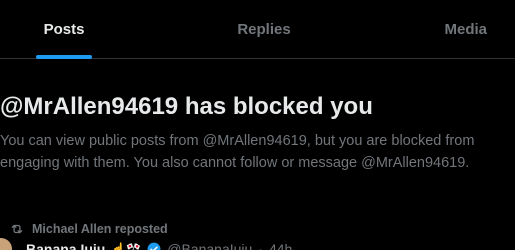 The width and height of the screenshot is (515, 250). I want to click on blocked-title: @MrAllen94619 has blocked you, so click(186, 106).